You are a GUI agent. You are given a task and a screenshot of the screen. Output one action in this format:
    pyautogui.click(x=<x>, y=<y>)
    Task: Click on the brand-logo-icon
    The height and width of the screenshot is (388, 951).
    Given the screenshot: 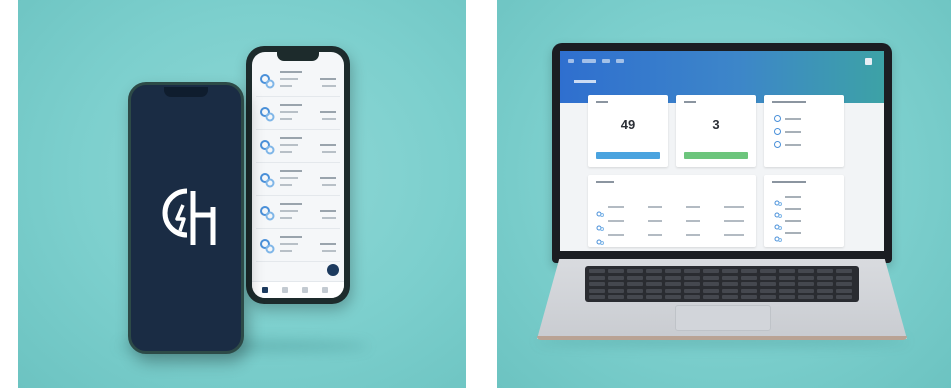 What is the action you would take?
    pyautogui.click(x=189, y=216)
    